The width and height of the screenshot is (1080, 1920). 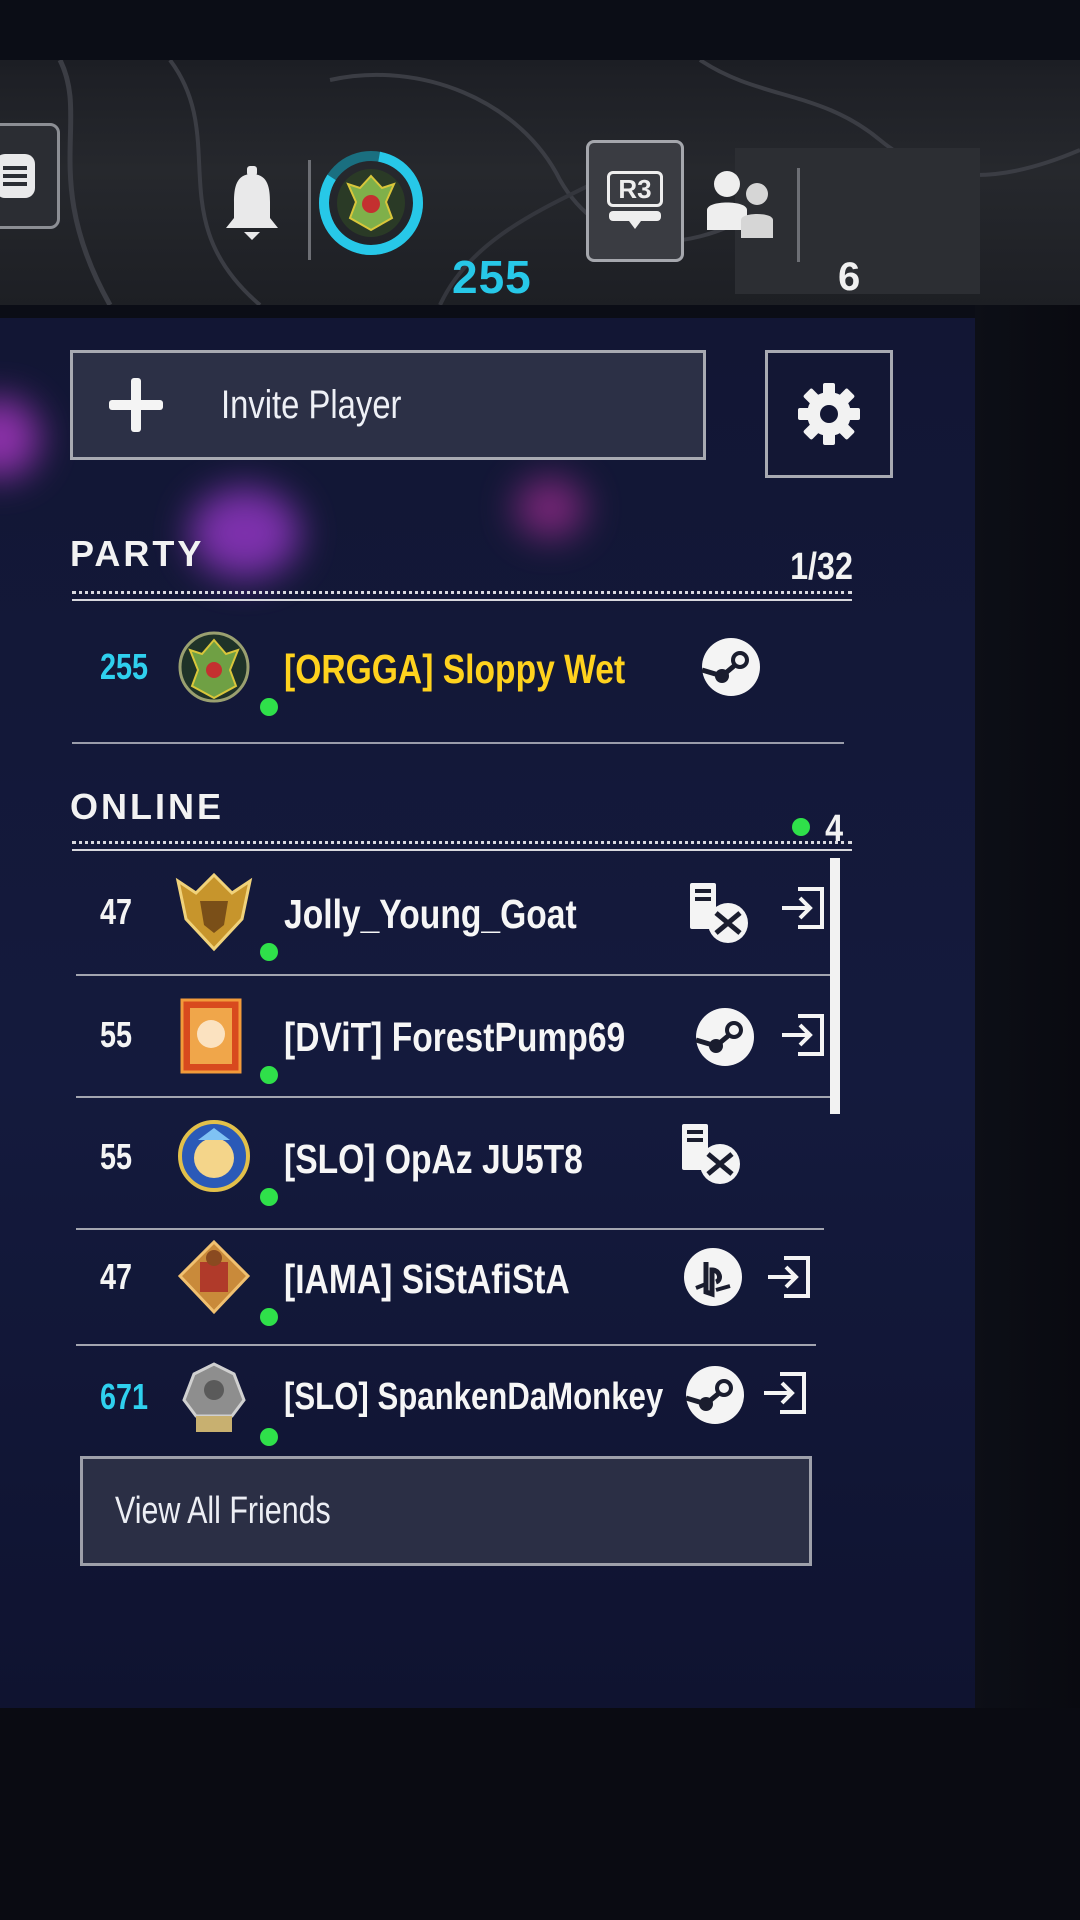 I want to click on invite-player-button: Invite Player, so click(x=388, y=405).